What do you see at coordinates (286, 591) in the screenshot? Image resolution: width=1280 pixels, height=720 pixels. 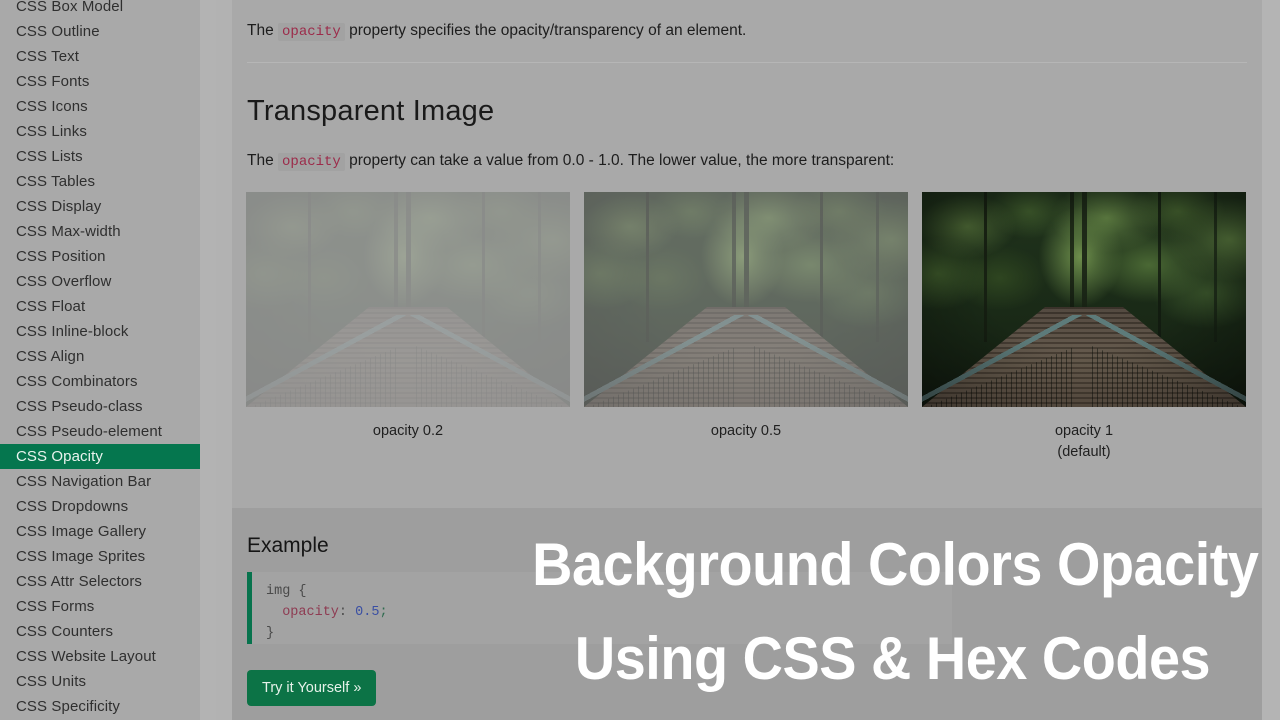 I see `code-selector: img {` at bounding box center [286, 591].